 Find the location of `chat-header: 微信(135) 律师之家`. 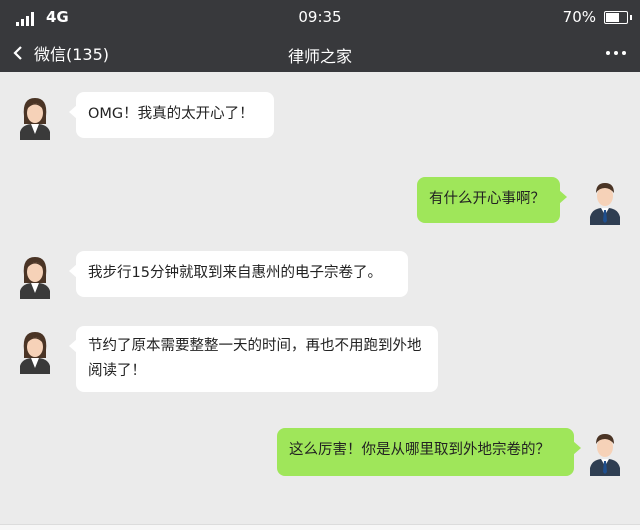

chat-header: 微信(135) 律师之家 is located at coordinates (320, 53).